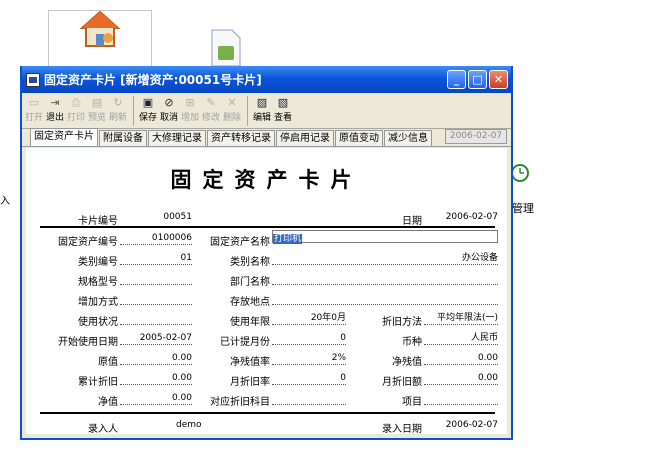 The height and width of the screenshot is (456, 648). What do you see at coordinates (309, 339) in the screenshot?
I see `months-value: 0` at bounding box center [309, 339].